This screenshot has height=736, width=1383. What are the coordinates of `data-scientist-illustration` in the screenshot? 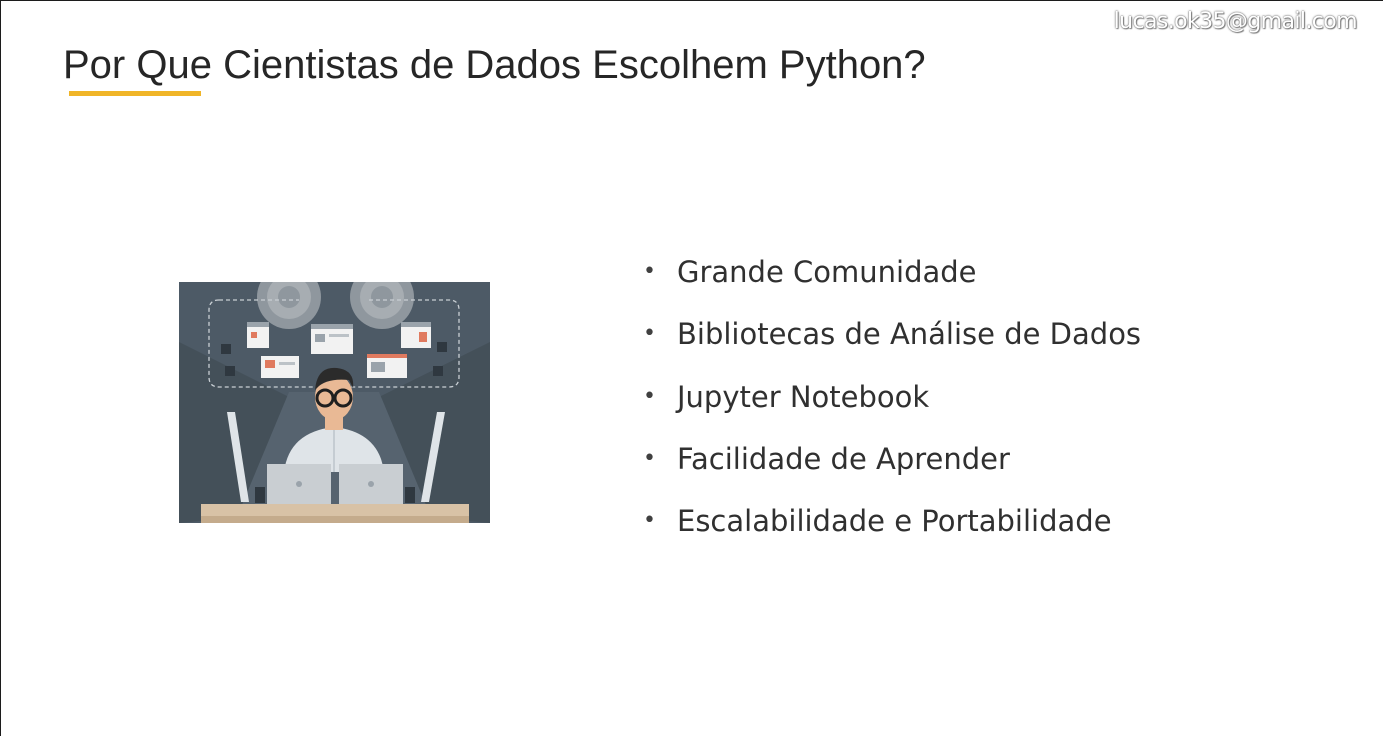 It's located at (334, 394).